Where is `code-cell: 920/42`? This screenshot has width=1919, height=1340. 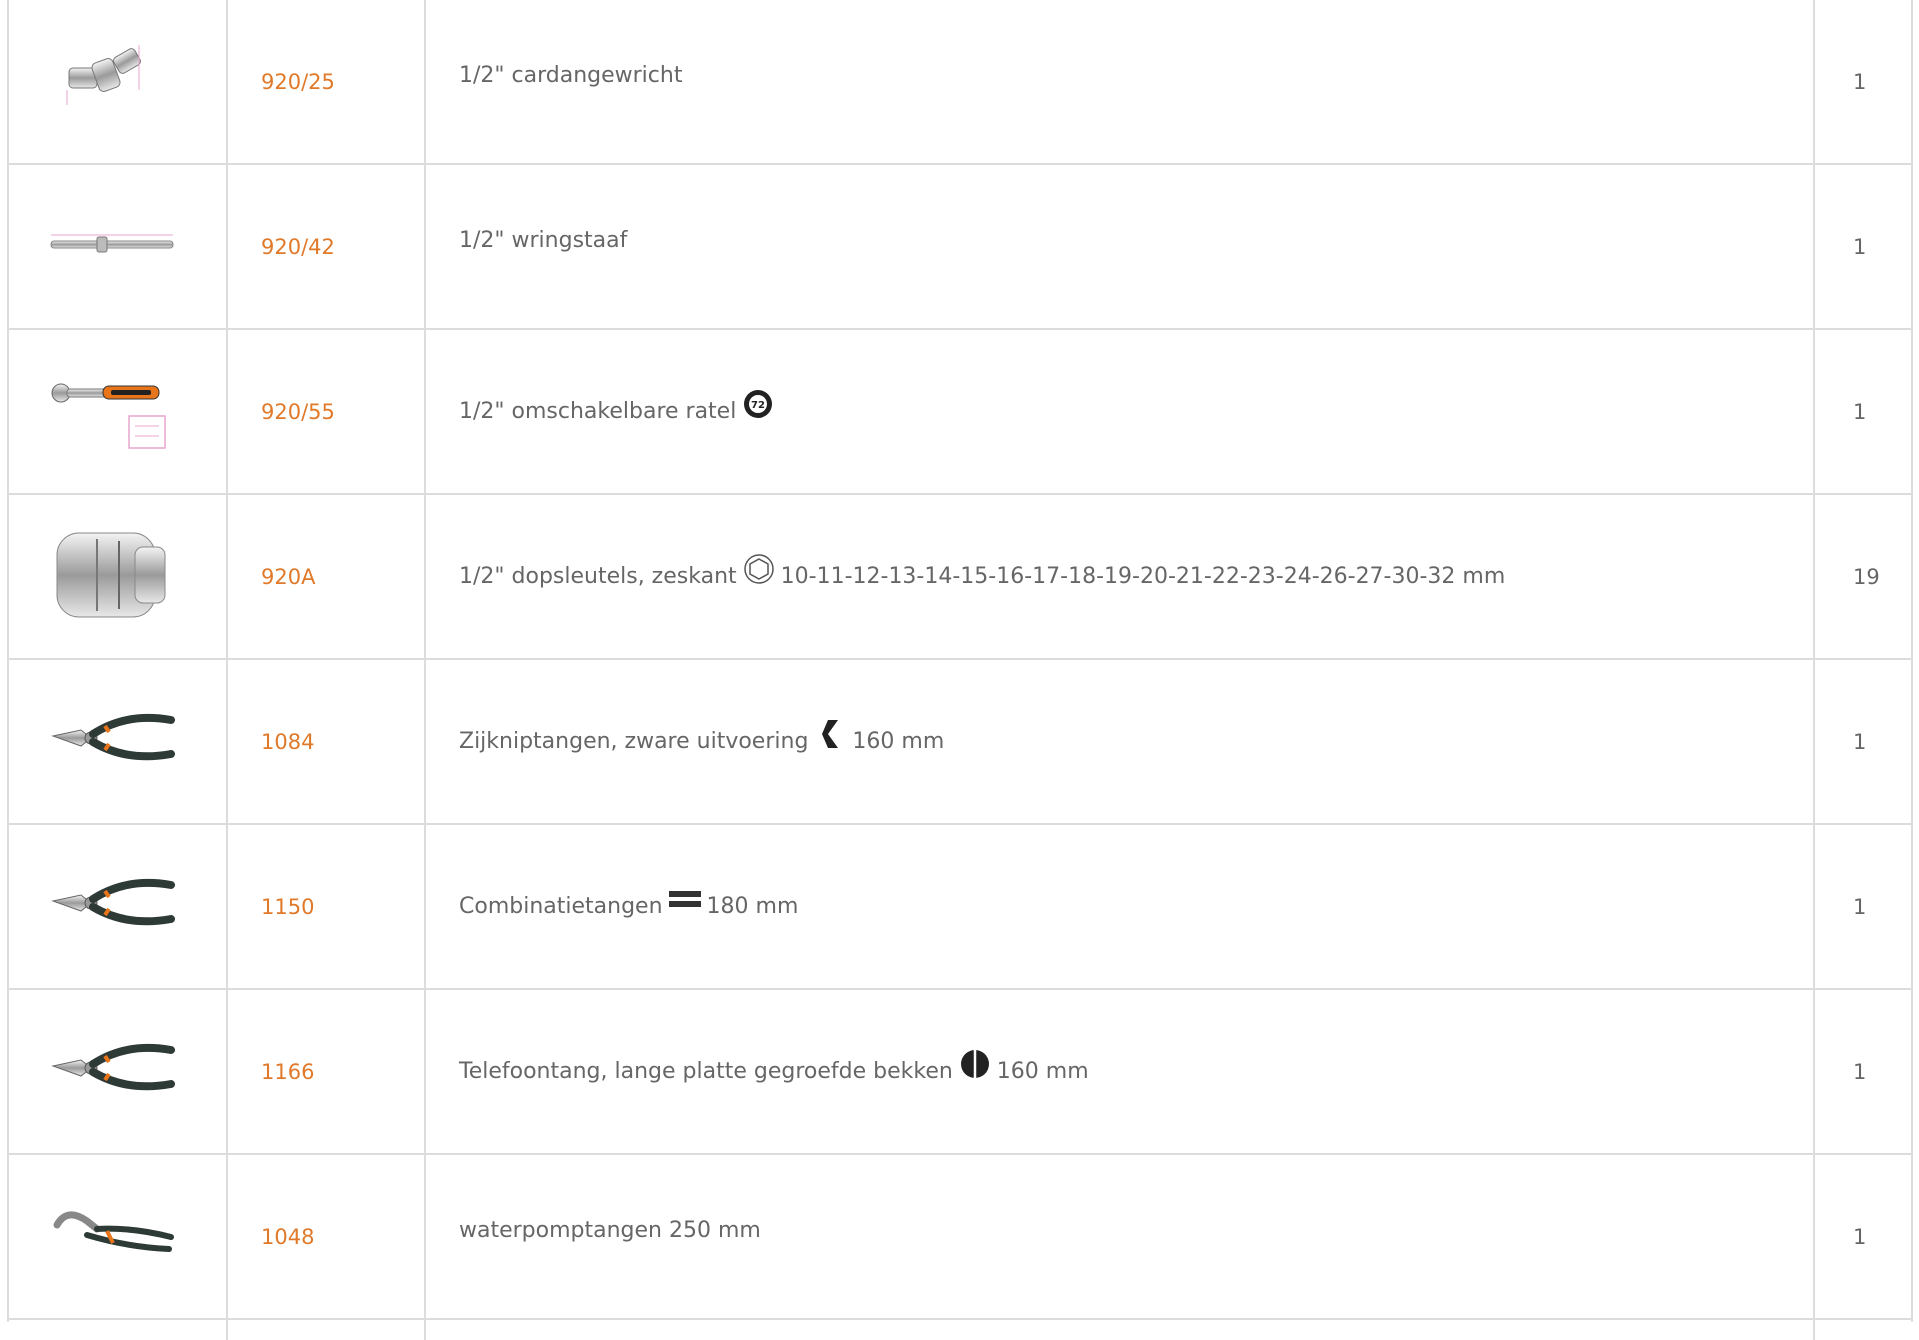
code-cell: 920/42 is located at coordinates (327, 246).